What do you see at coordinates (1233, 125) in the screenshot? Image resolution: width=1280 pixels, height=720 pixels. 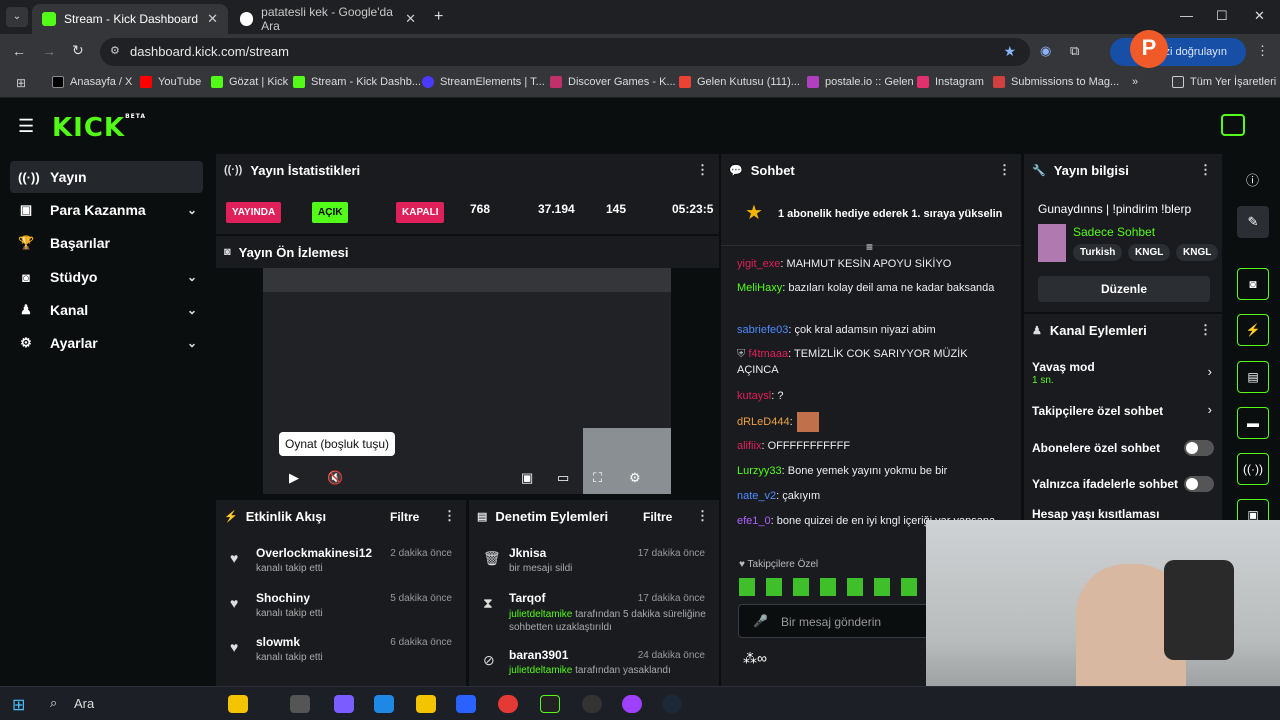 I see `studio-icon` at bounding box center [1233, 125].